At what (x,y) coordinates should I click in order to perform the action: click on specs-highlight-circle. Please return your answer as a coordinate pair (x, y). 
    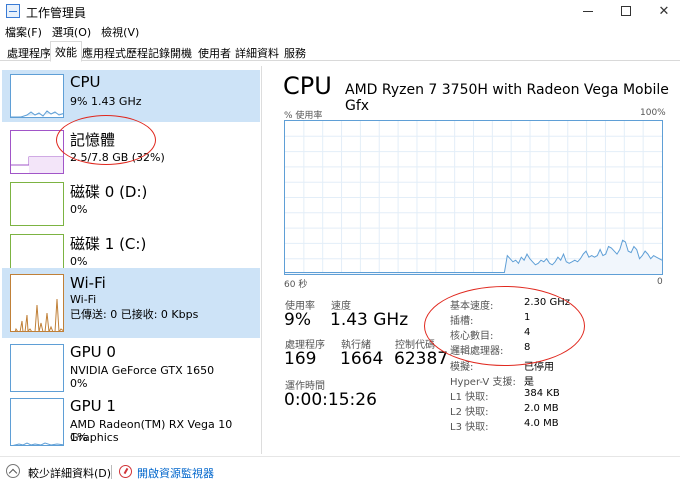
    Looking at the image, I should click on (504, 326).